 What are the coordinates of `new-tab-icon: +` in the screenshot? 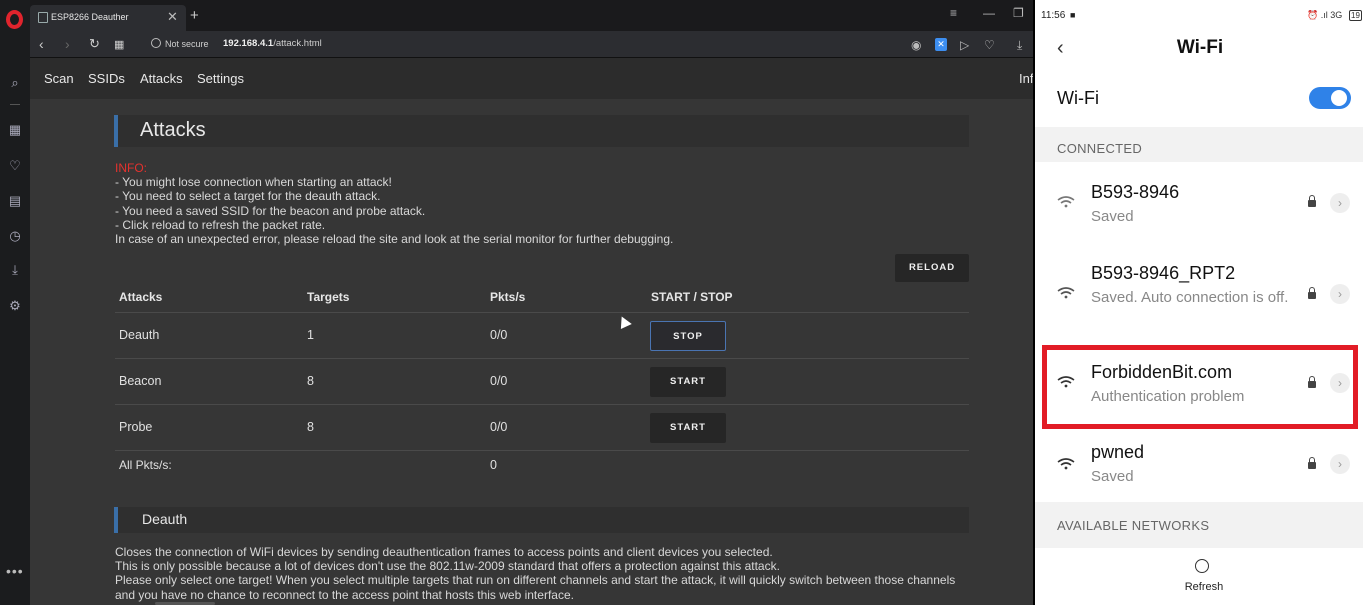 It's located at (194, 15).